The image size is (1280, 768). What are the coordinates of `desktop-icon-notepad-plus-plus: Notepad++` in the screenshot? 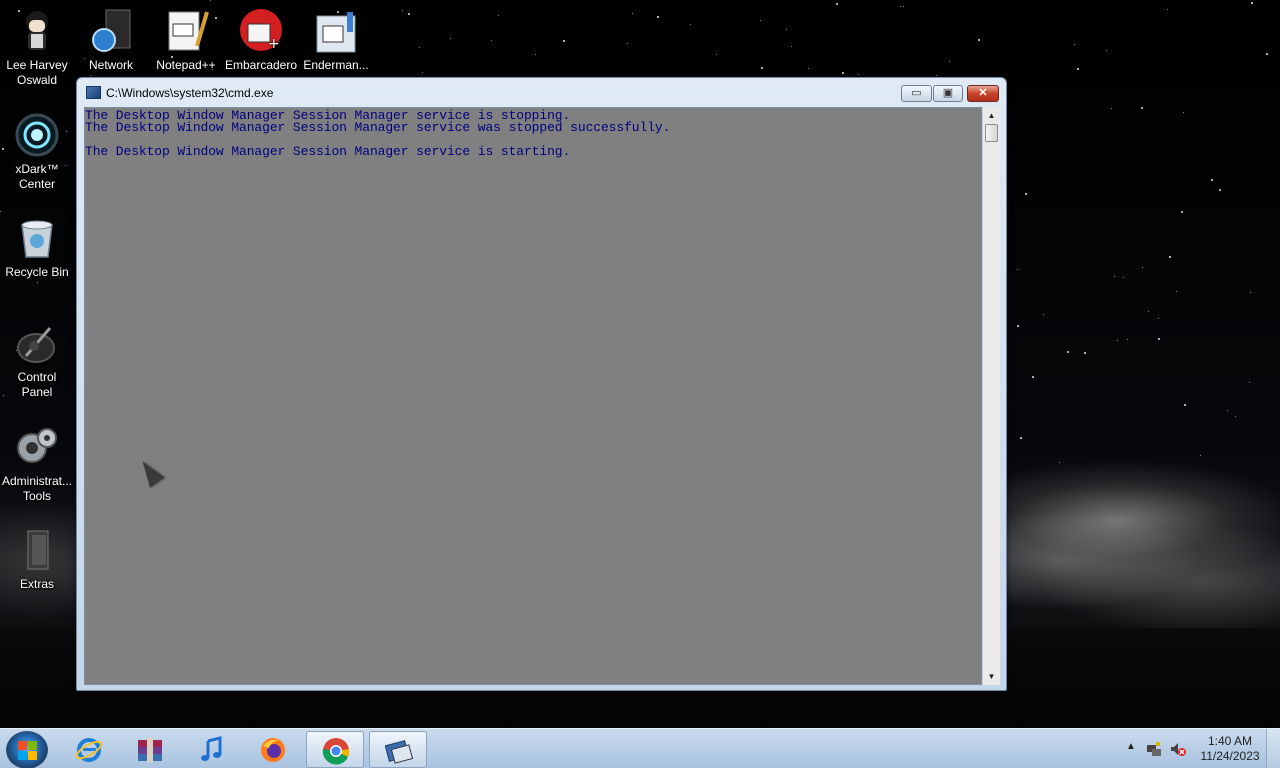 It's located at (186, 40).